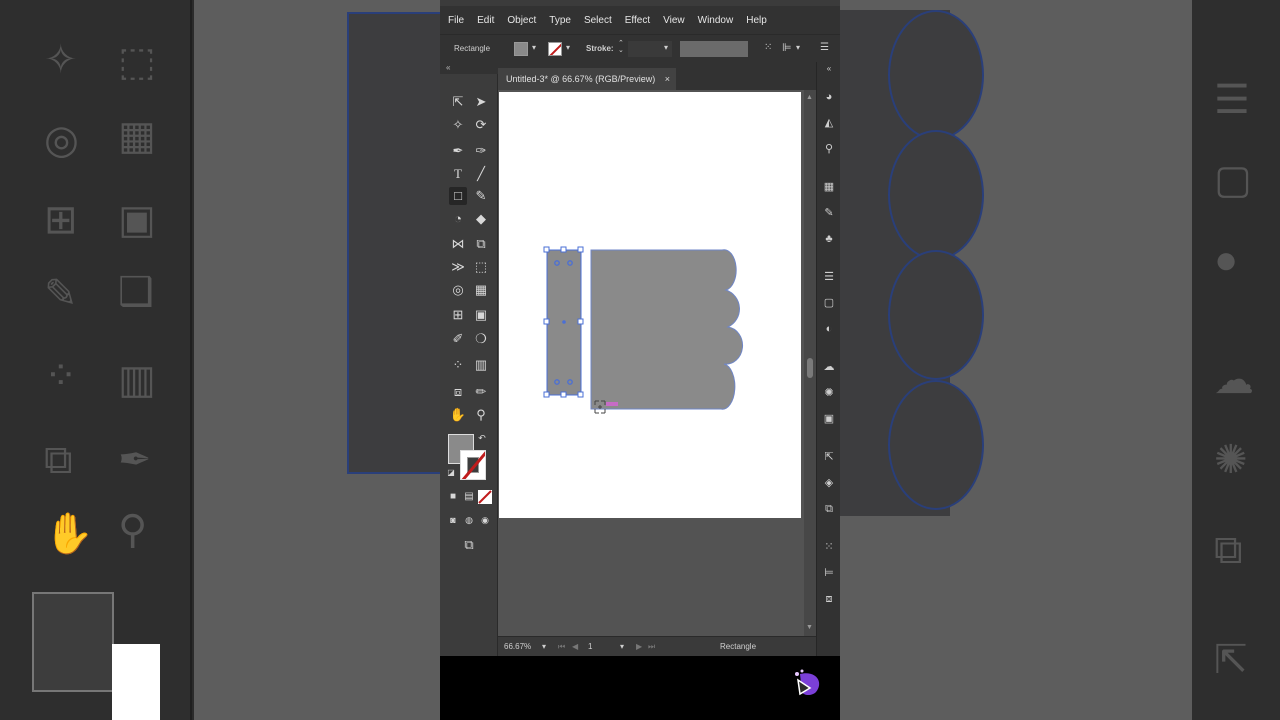 This screenshot has height=720, width=1280. What do you see at coordinates (639, 646) in the screenshot?
I see `next-artboard-icon: ▶` at bounding box center [639, 646].